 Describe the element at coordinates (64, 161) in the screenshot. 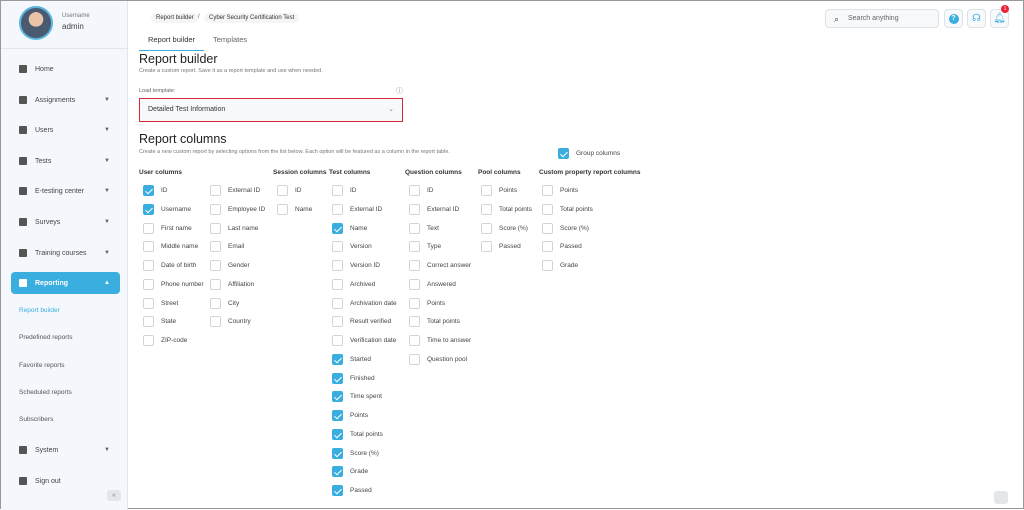

I see `sidebar-item-tests: Tests ▼` at that location.